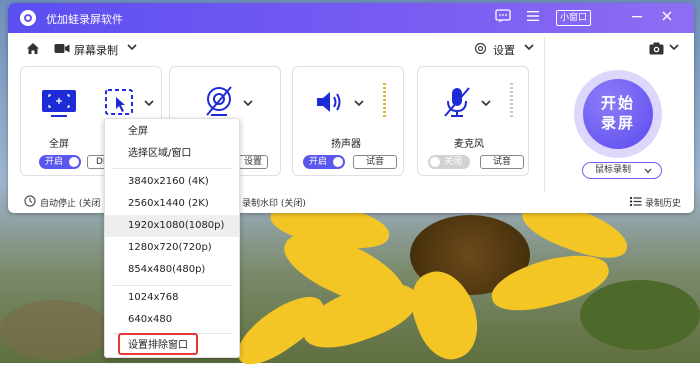 This screenshot has height=375, width=700. What do you see at coordinates (544, 114) in the screenshot?
I see `divider` at bounding box center [544, 114].